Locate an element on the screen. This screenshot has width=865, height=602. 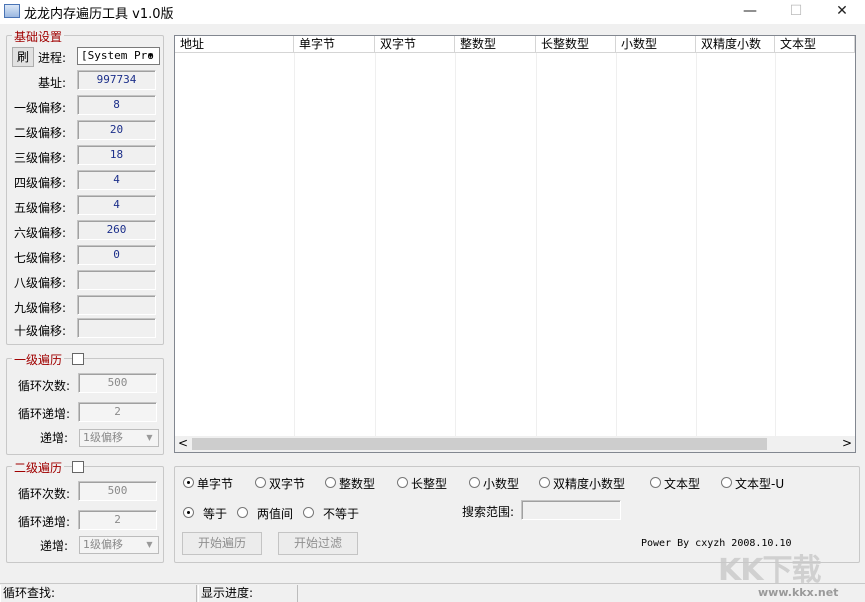
level1-loop-count-label: 循环次数: is located at coordinates (44, 386).